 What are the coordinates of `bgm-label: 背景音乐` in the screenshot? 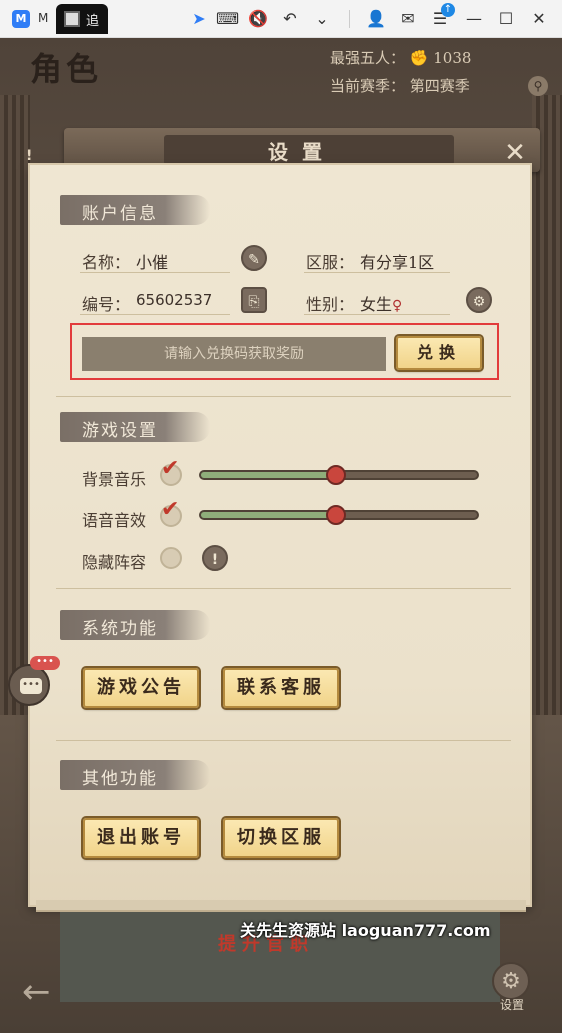 It's located at (114, 479).